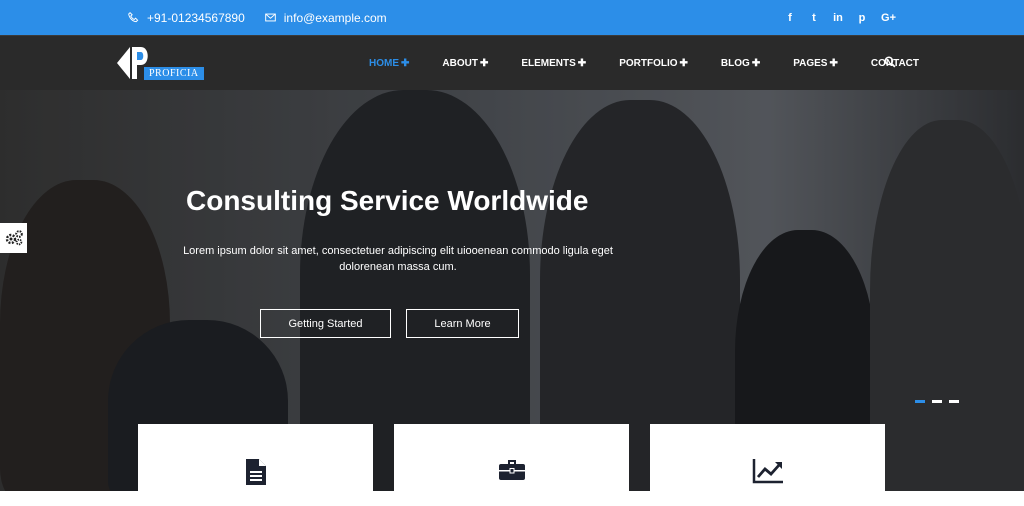  I want to click on google-plus-icon: G+, so click(888, 18).